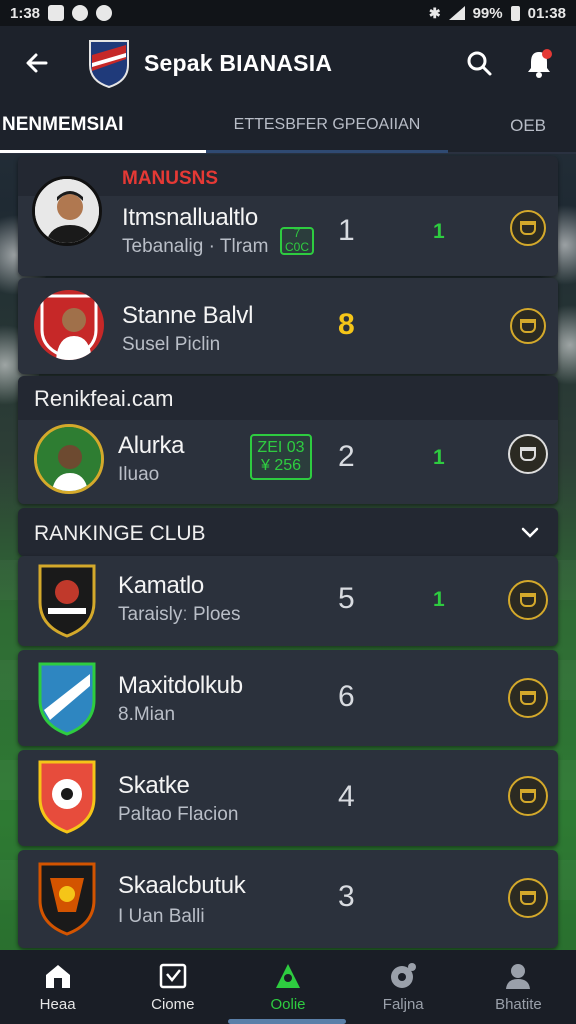  Describe the element at coordinates (456, 13) in the screenshot. I see `signal-icon` at that location.